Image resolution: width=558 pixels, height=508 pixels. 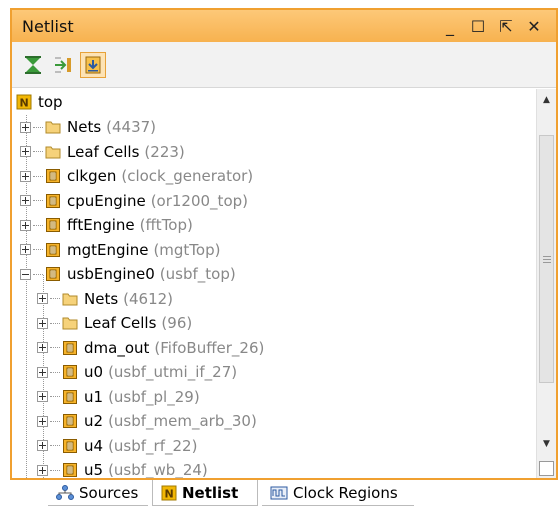 I want to click on tab-label: Sources, so click(x=109, y=492).